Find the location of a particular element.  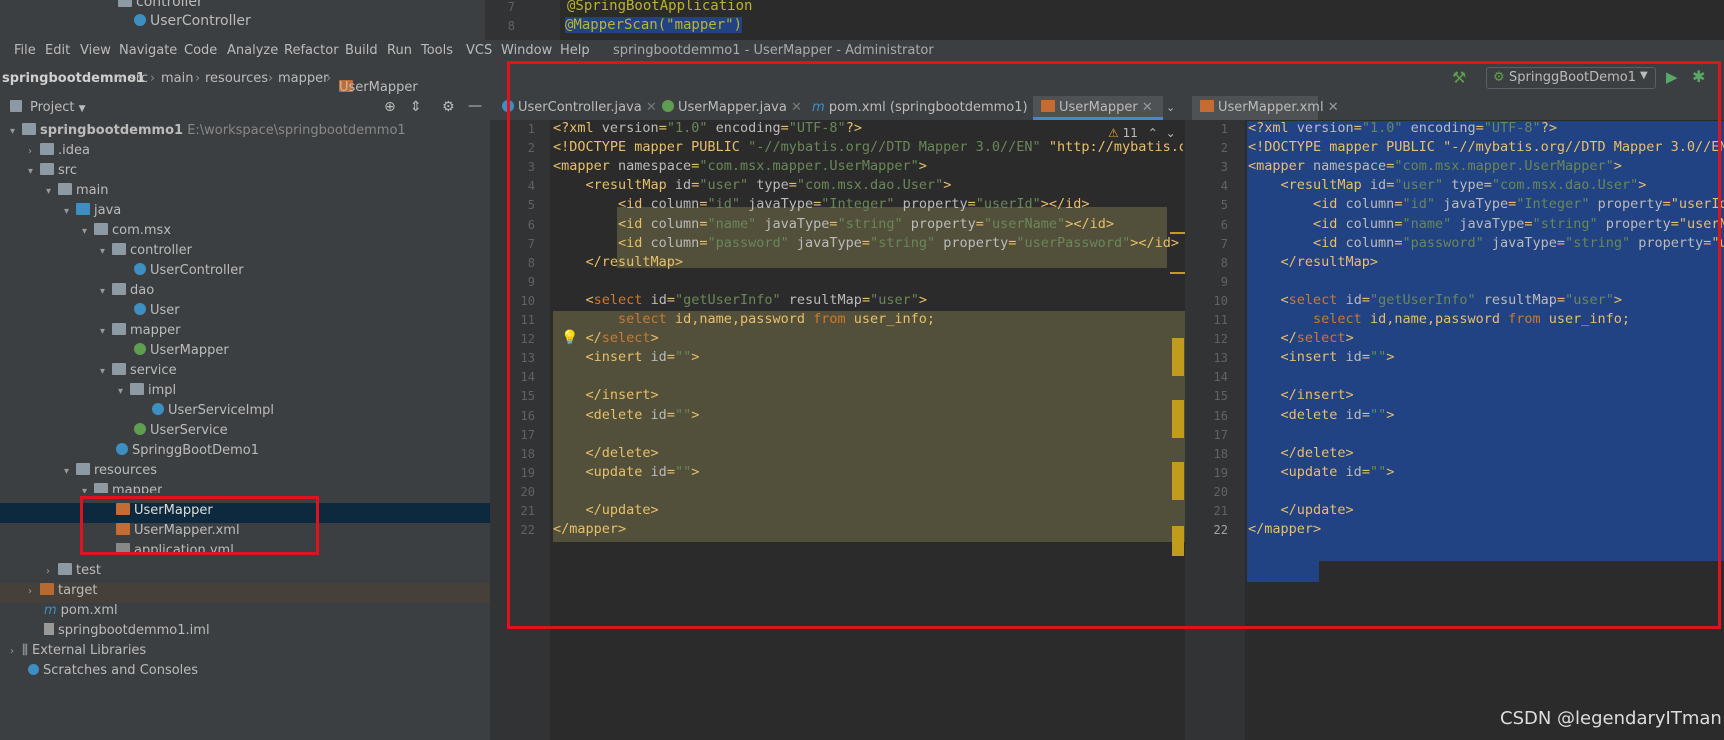

annotation-springboot: @SpringBootApplication is located at coordinates (660, 7).